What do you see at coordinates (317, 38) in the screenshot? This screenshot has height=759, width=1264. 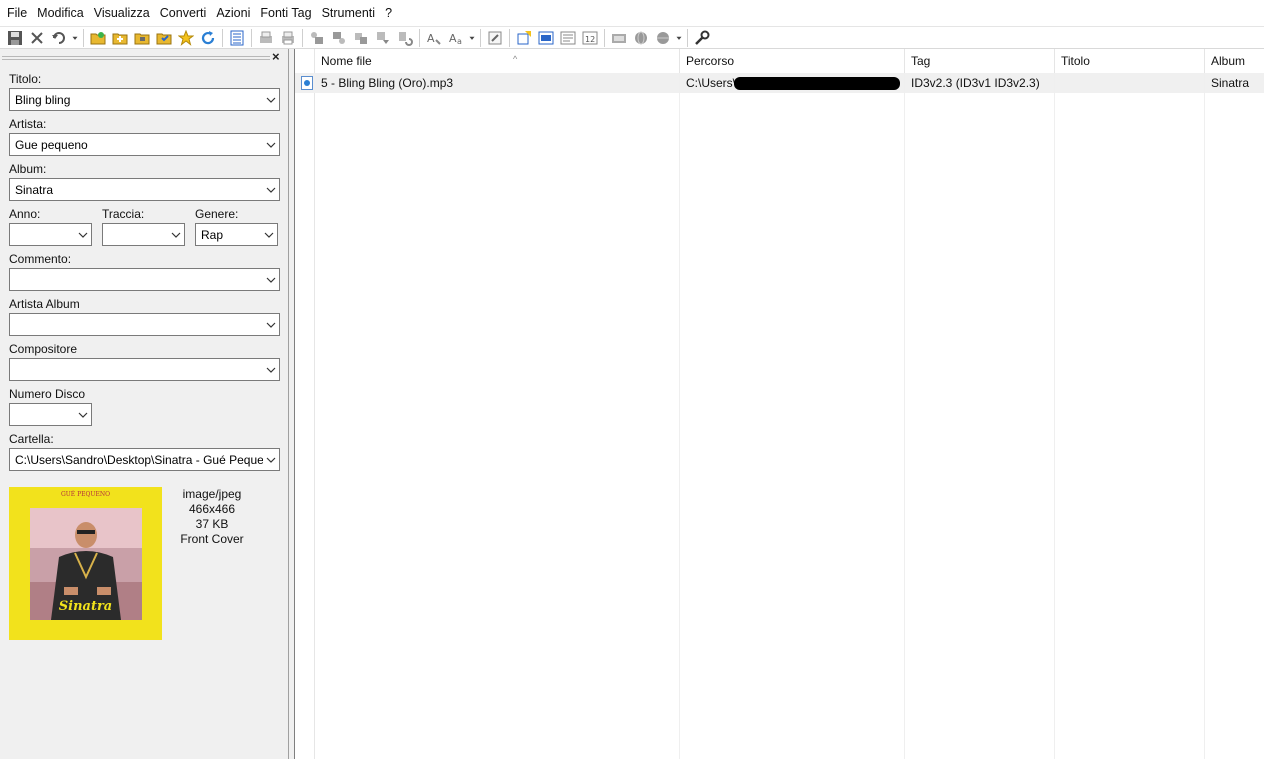 I see `filename-to-tag-icon` at bounding box center [317, 38].